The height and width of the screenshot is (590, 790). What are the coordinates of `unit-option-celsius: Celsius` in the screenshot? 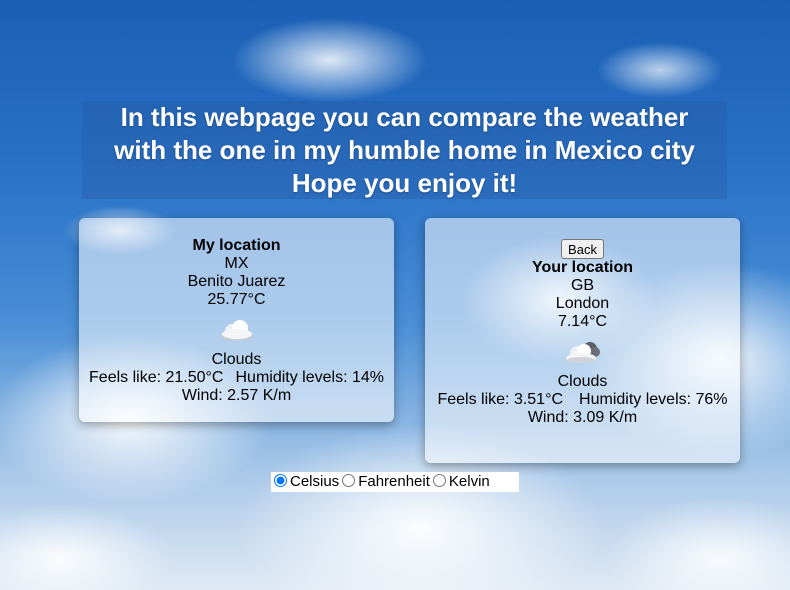 It's located at (305, 481).